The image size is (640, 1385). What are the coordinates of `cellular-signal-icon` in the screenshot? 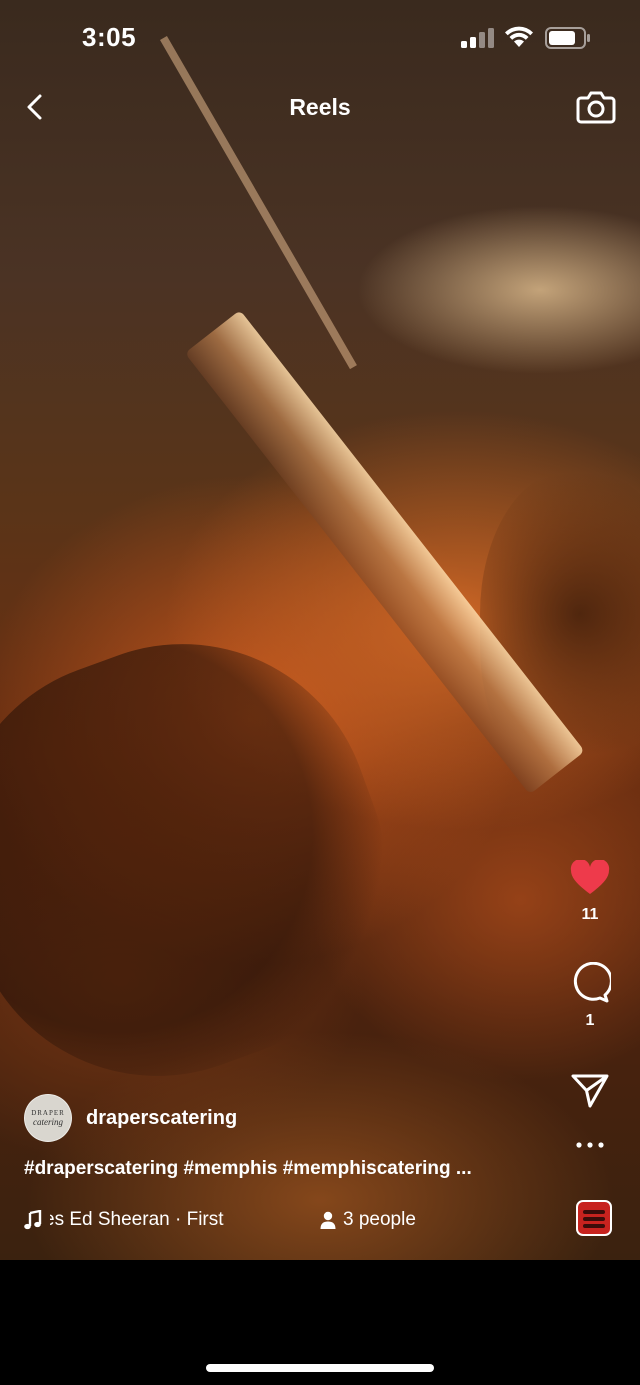 It's located at (477, 38).